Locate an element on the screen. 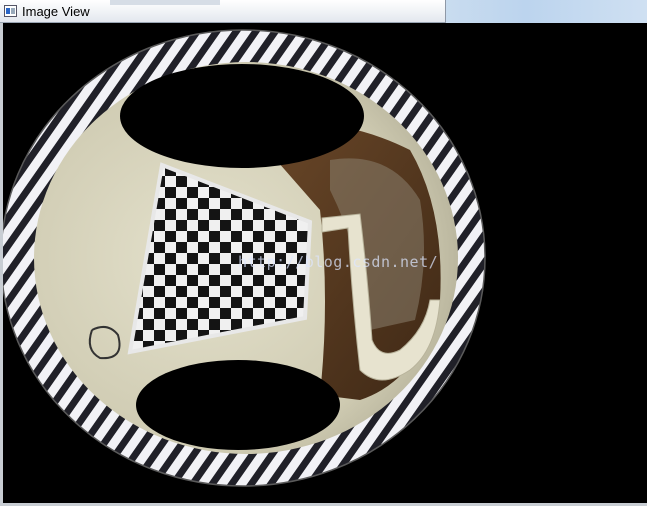 The image size is (647, 506). watermark-text: http://blog.csdn.net/ is located at coordinates (338, 262).